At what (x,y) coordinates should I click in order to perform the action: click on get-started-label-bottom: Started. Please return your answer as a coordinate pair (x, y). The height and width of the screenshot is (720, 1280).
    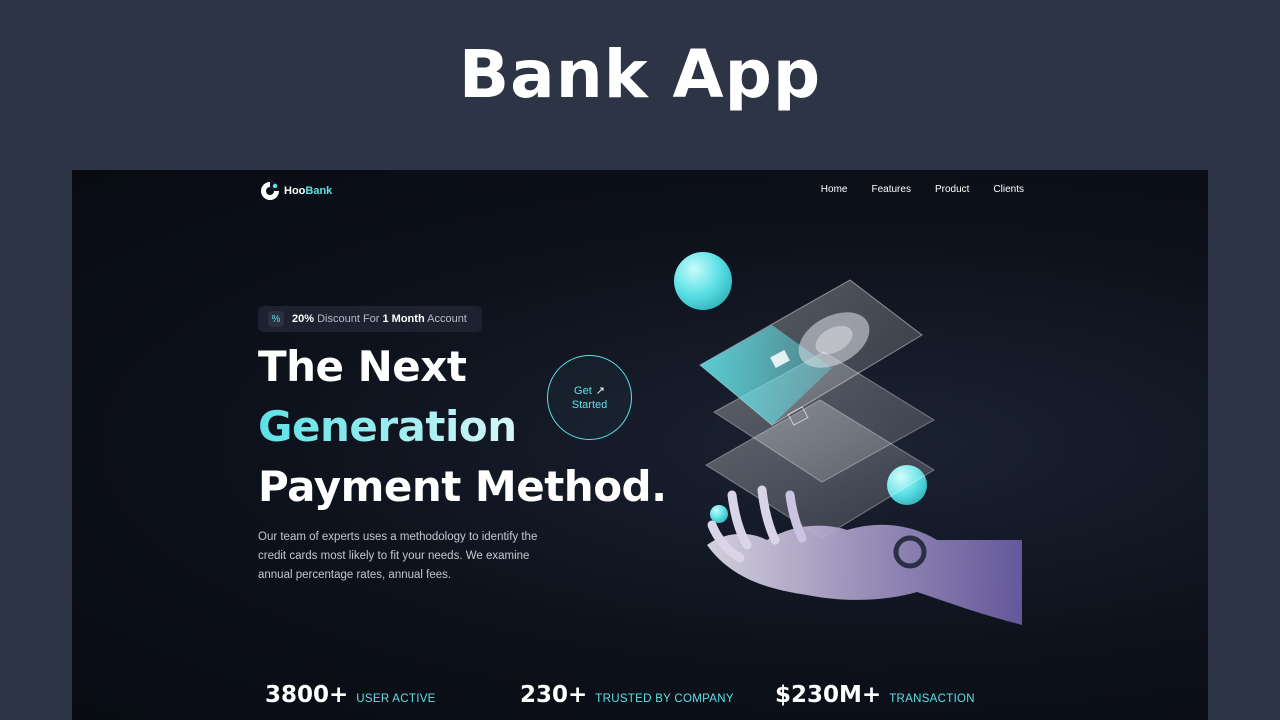
    Looking at the image, I should click on (589, 404).